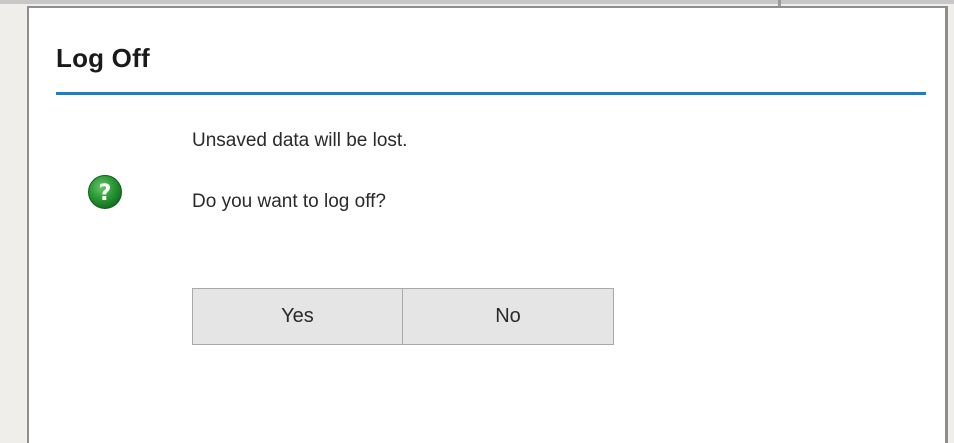 This screenshot has width=954, height=443. I want to click on question-icon: ?, so click(105, 192).